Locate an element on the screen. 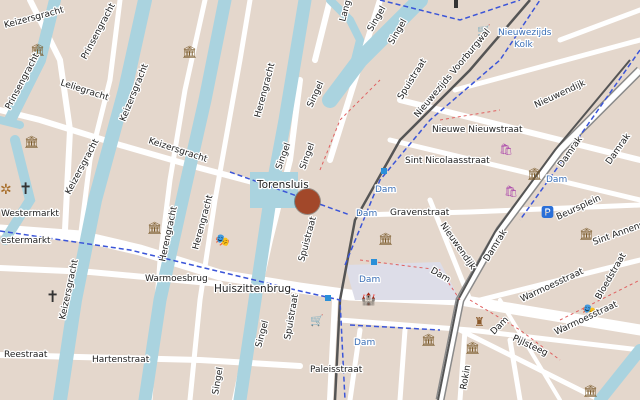 The height and width of the screenshot is (400, 640). stop-label-nieuwezijds-kolk: Nieuwezijds is located at coordinates (525, 33).